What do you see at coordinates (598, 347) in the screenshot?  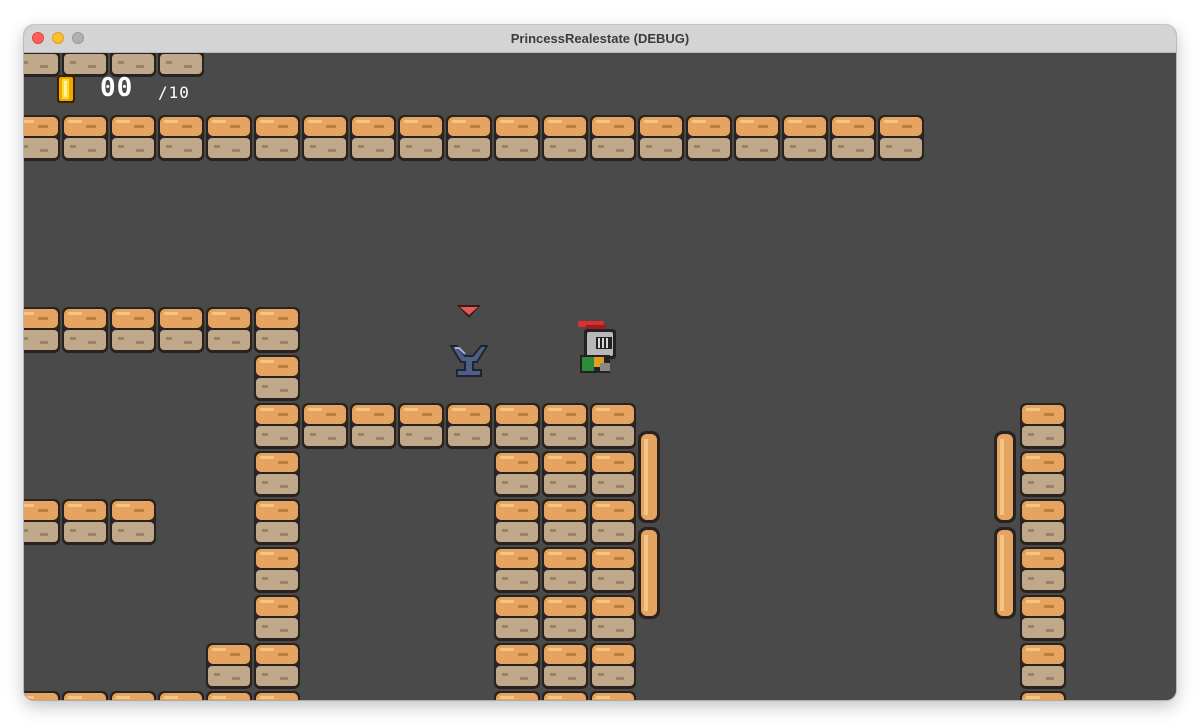 I see `knight-player` at bounding box center [598, 347].